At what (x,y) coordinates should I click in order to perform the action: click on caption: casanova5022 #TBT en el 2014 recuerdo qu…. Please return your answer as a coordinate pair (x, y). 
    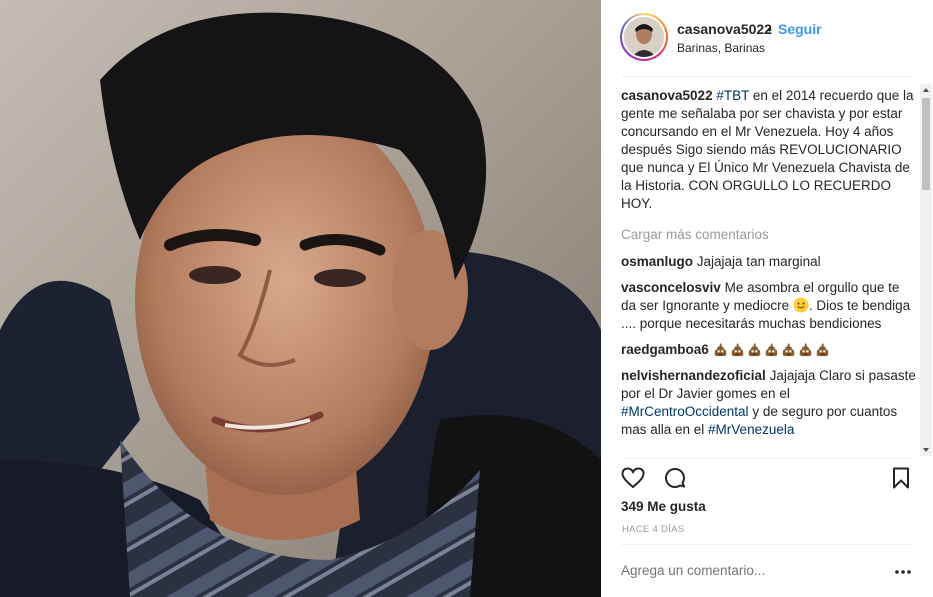
    Looking at the image, I should click on (768, 150).